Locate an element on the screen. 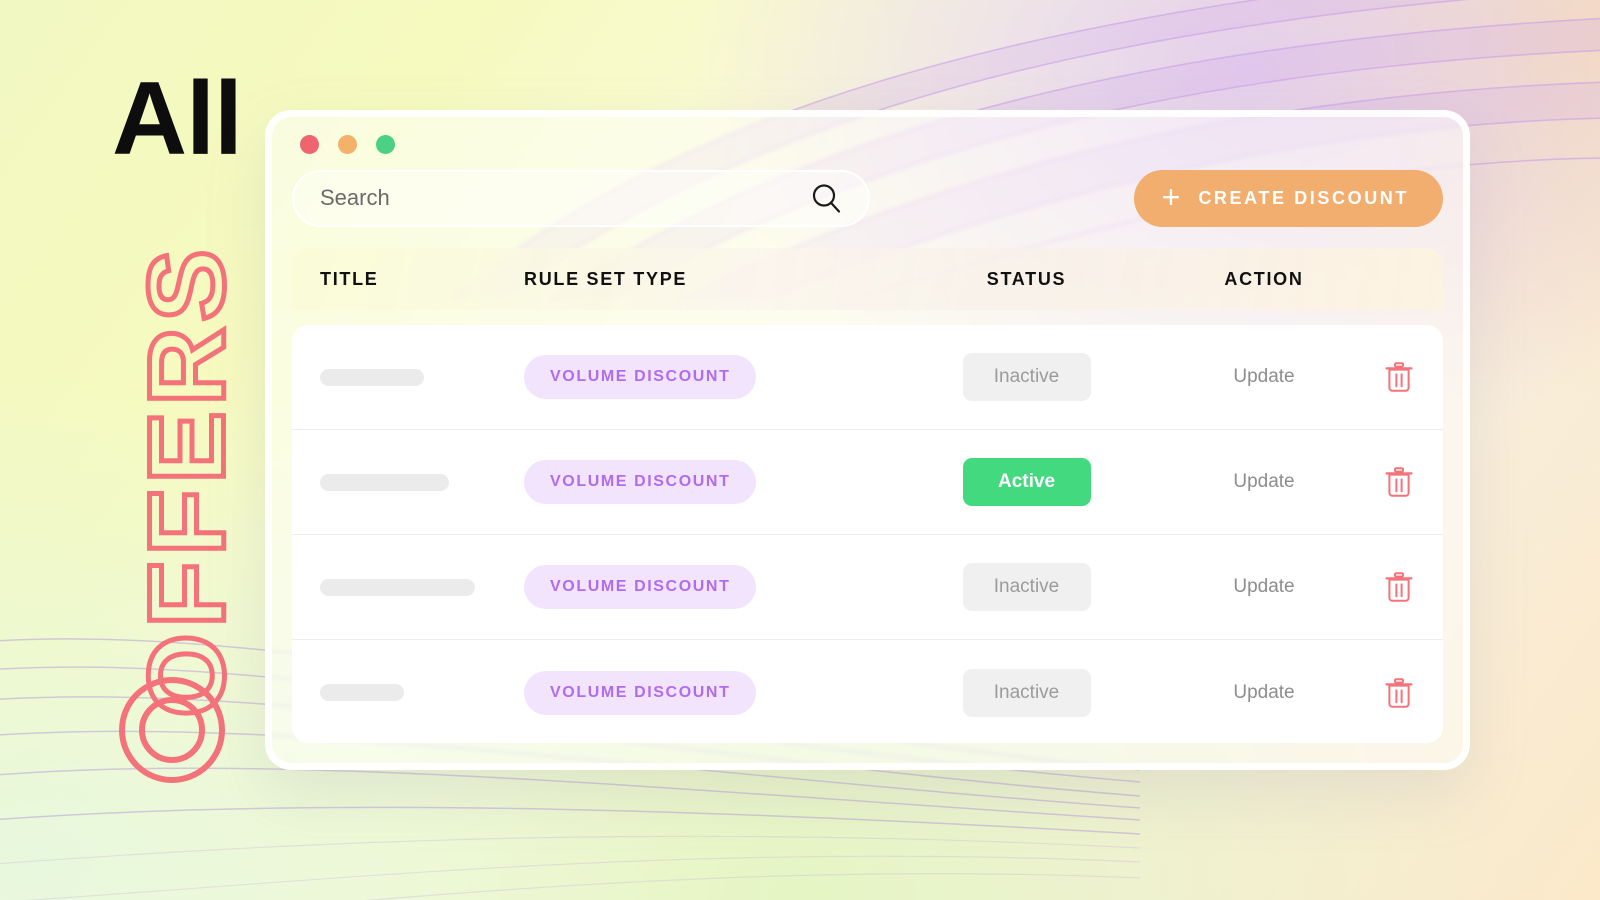 Image resolution: width=1600 pixels, height=900 pixels. window-traffic-lights is located at coordinates (347, 144).